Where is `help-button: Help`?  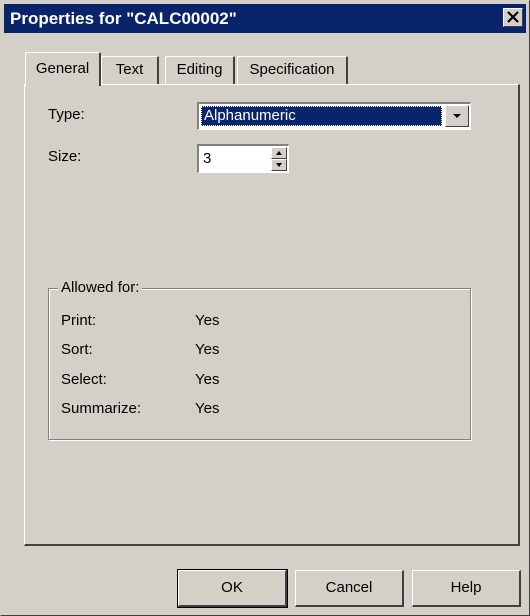
help-button: Help is located at coordinates (466, 588).